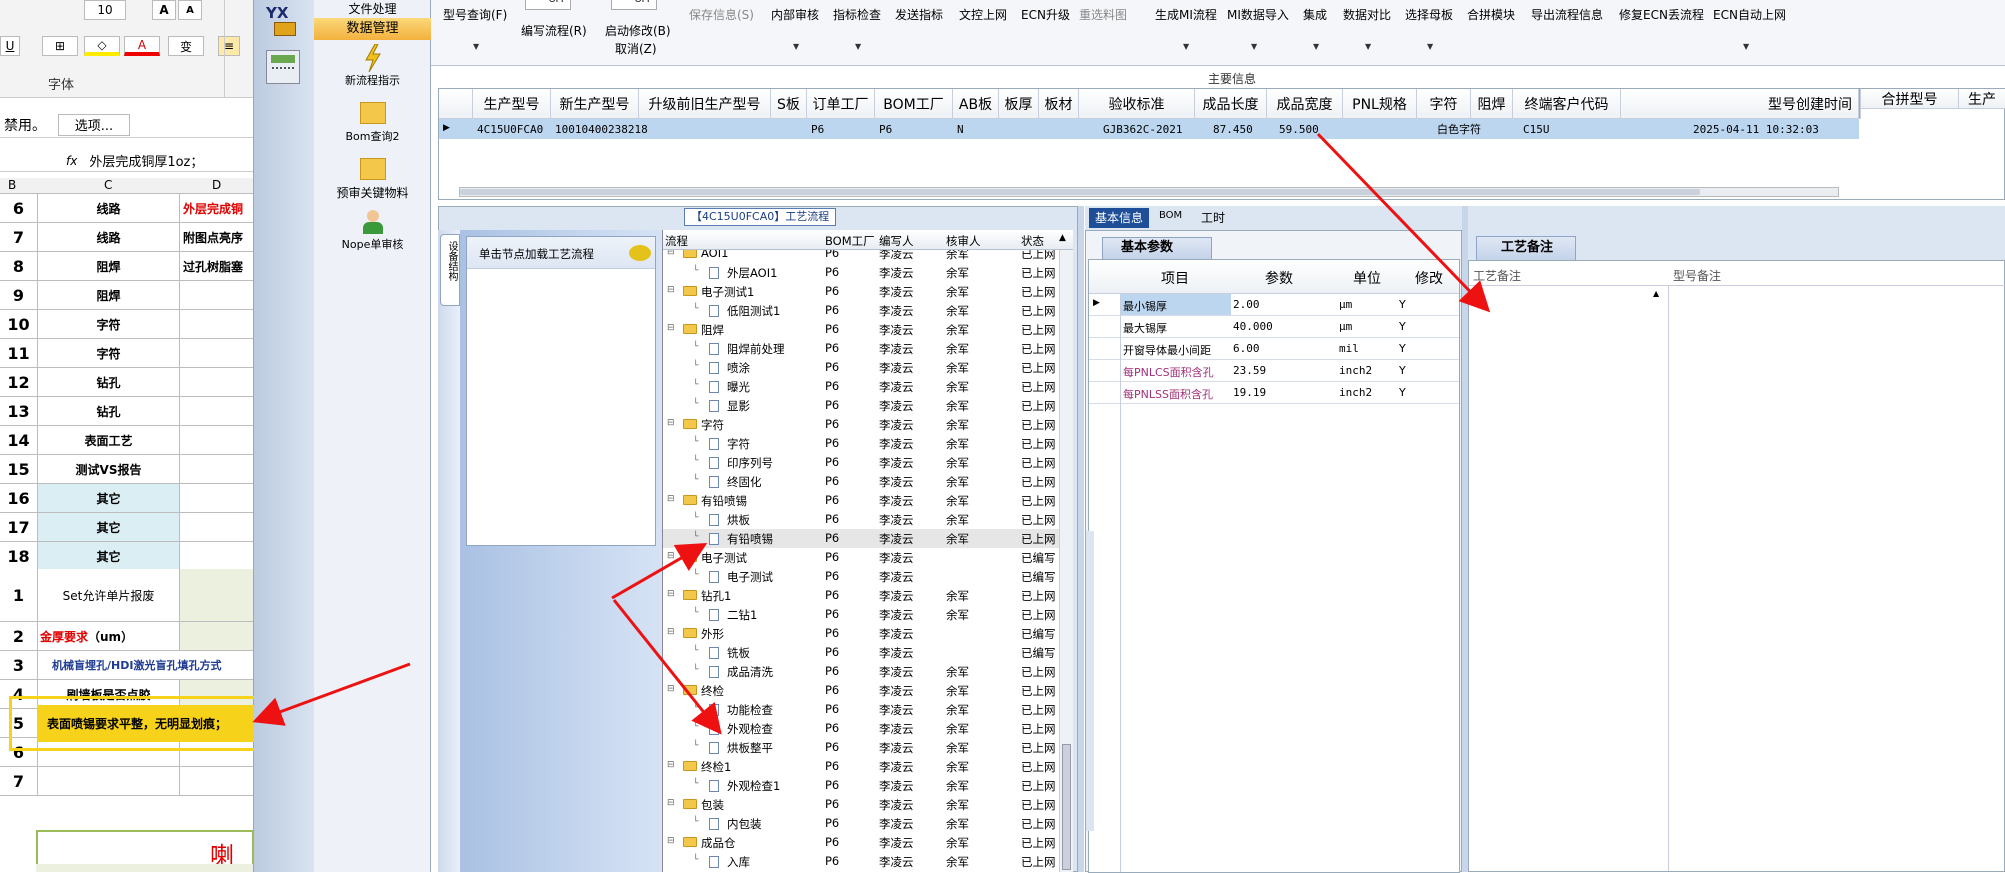 The height and width of the screenshot is (873, 2005). Describe the element at coordinates (548, 5) in the screenshot. I see `toggle-off-1: OFF` at that location.